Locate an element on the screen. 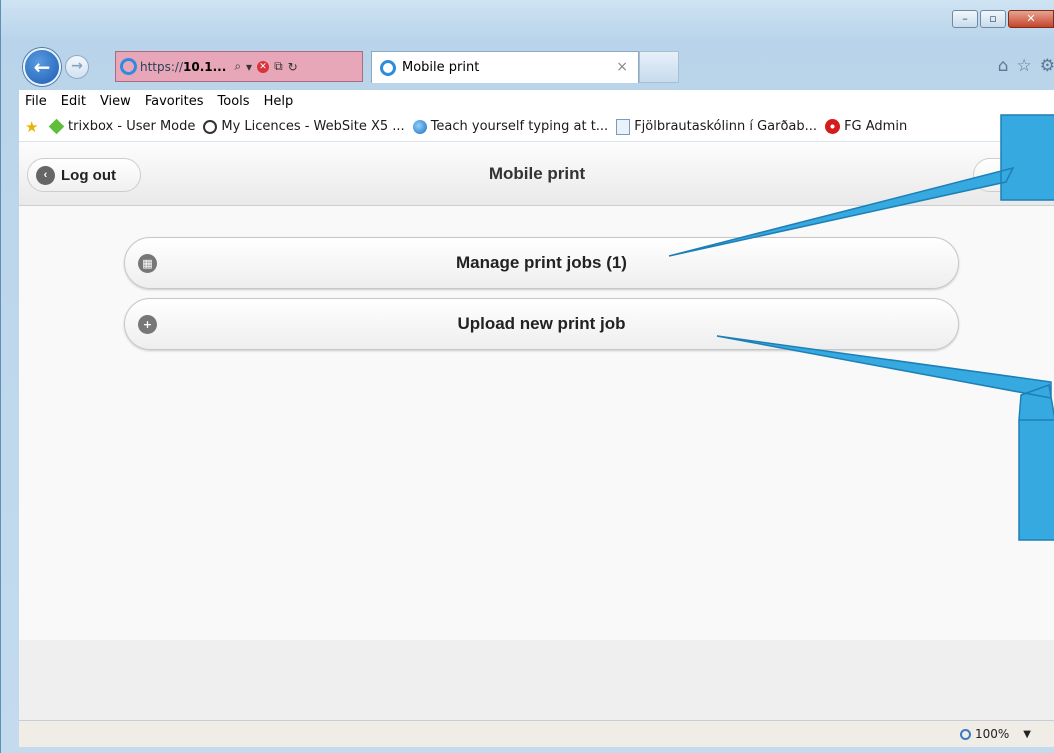  manage-print-jobs-label: Manage print jobs (1) is located at coordinates (541, 262).